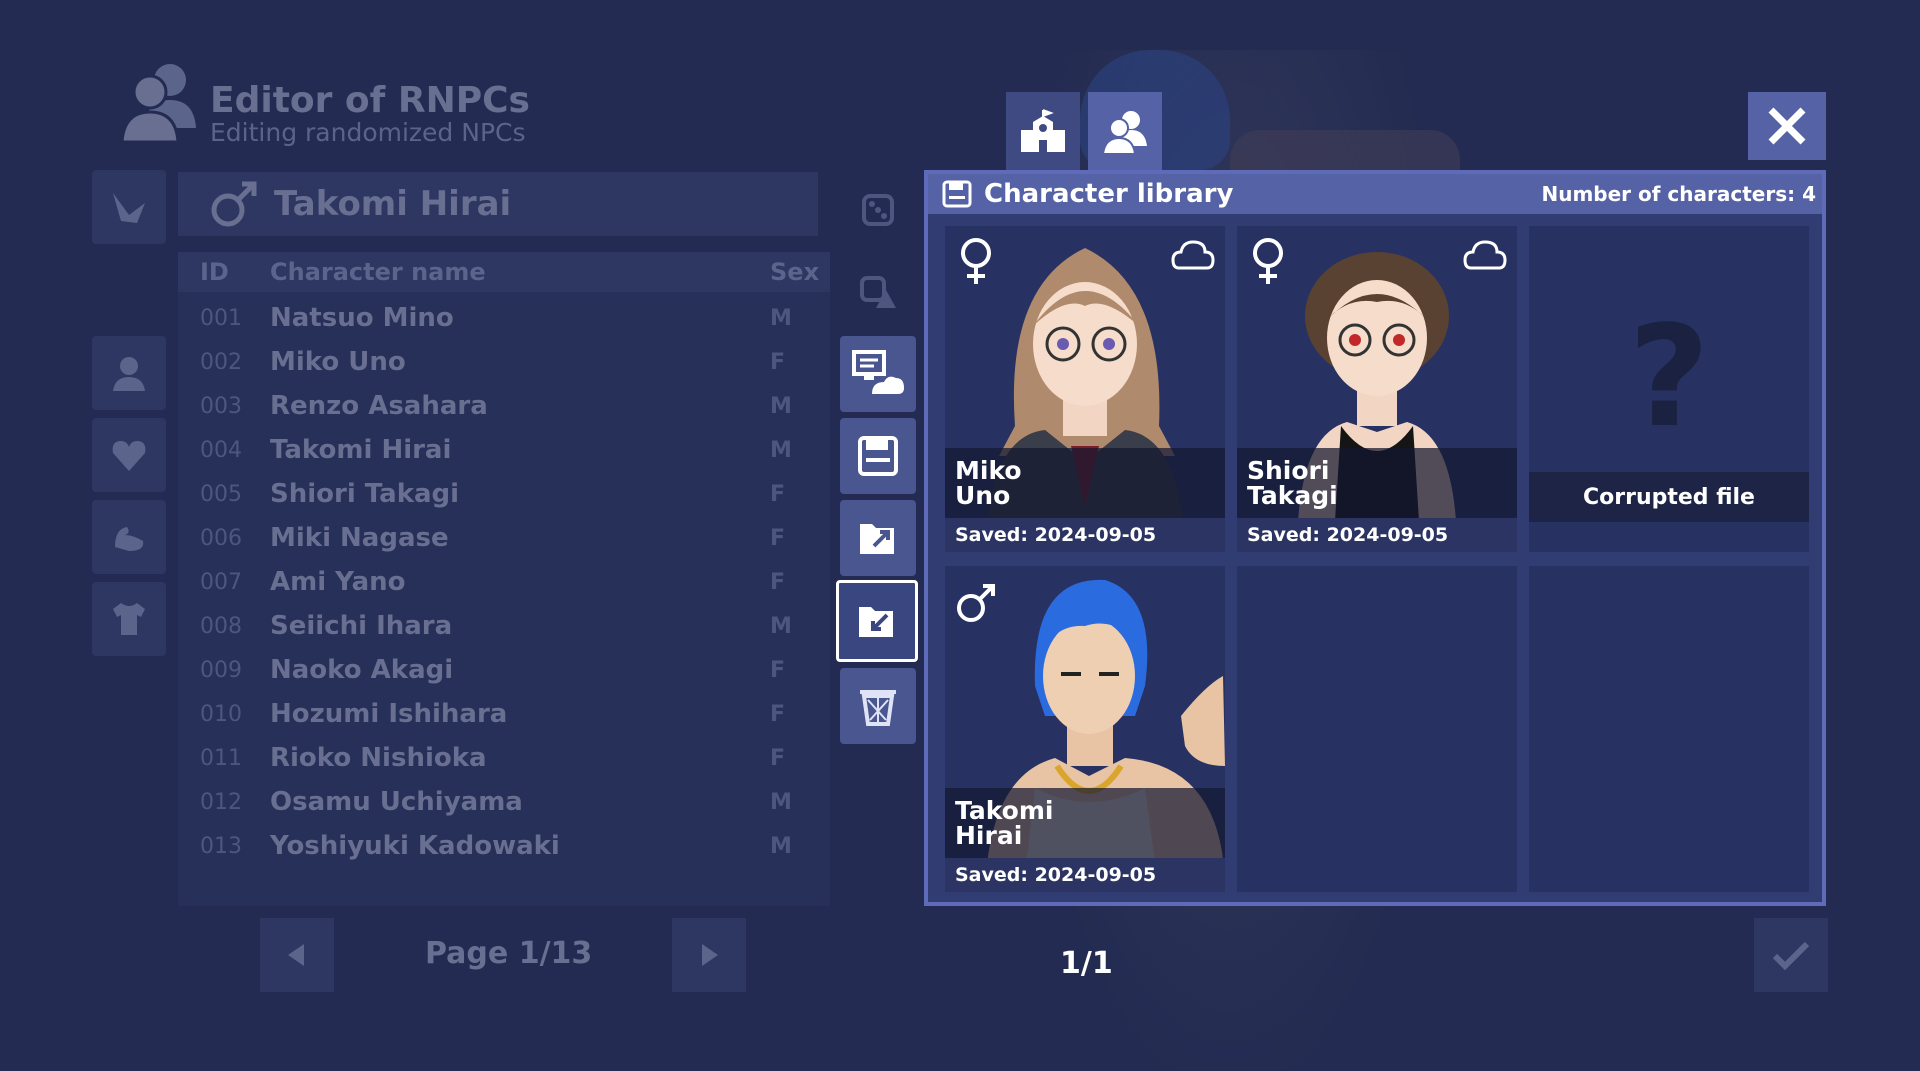  I want to click on slot-name: Takomi Hirai, so click(1085, 823).